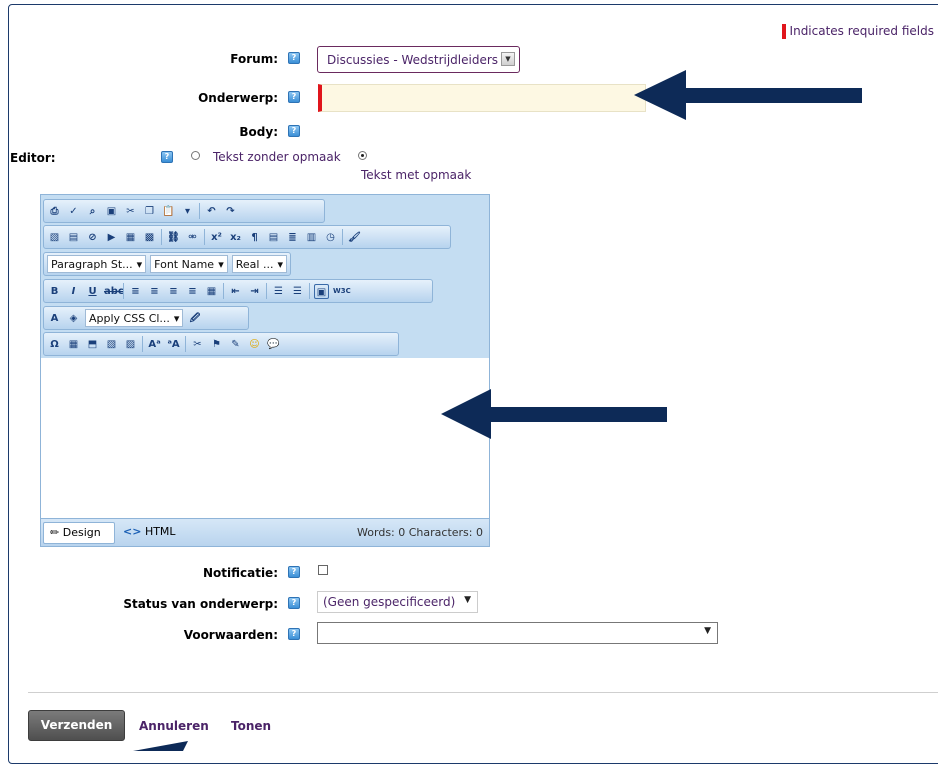 The image size is (938, 764). I want to click on align-icon: ≣, so click(292, 237).